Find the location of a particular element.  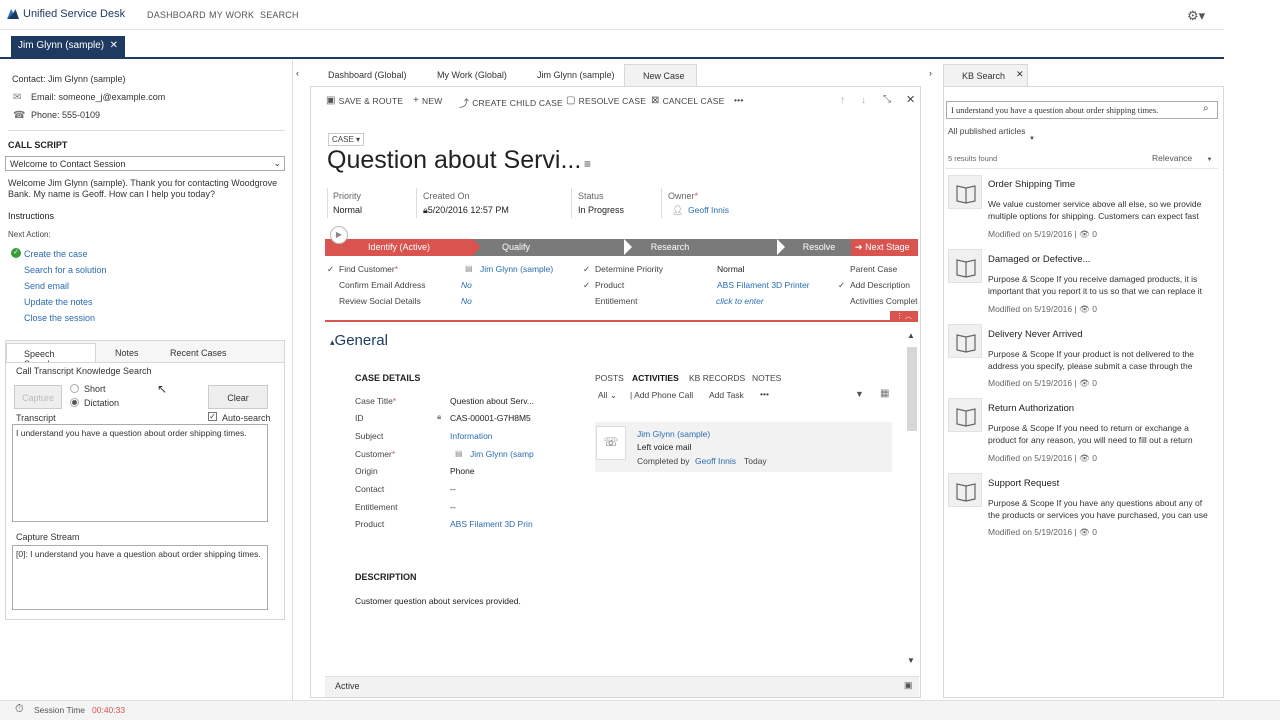

entitlement-field: -- is located at coordinates (453, 507).